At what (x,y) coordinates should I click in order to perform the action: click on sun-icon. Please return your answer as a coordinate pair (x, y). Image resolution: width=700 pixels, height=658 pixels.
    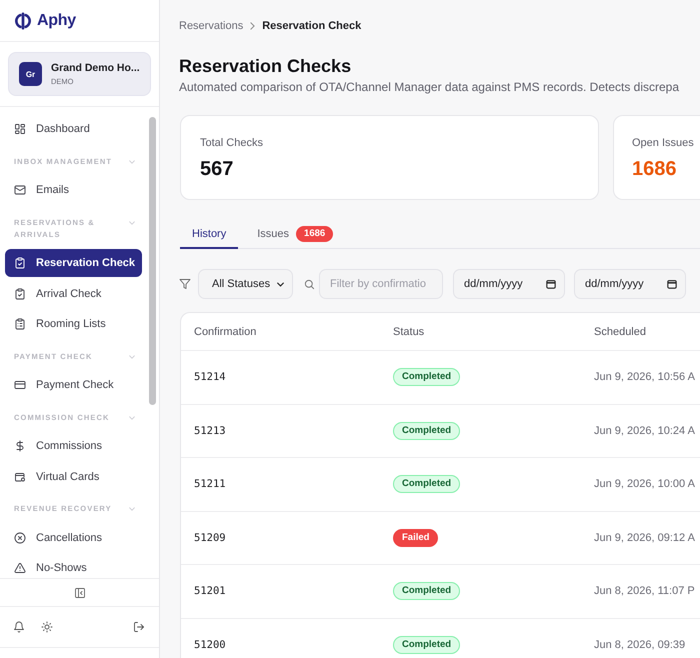
    Looking at the image, I should click on (47, 627).